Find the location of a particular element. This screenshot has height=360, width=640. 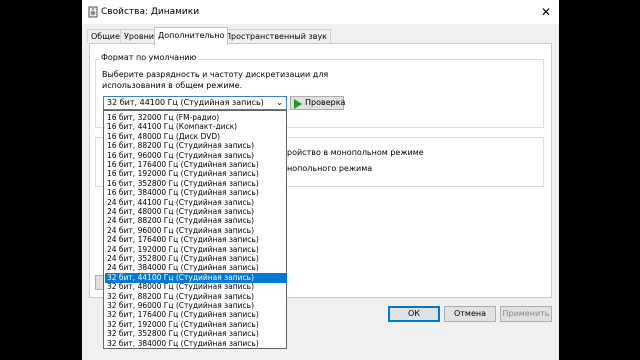

ok-button-label: ОК is located at coordinates (414, 313).